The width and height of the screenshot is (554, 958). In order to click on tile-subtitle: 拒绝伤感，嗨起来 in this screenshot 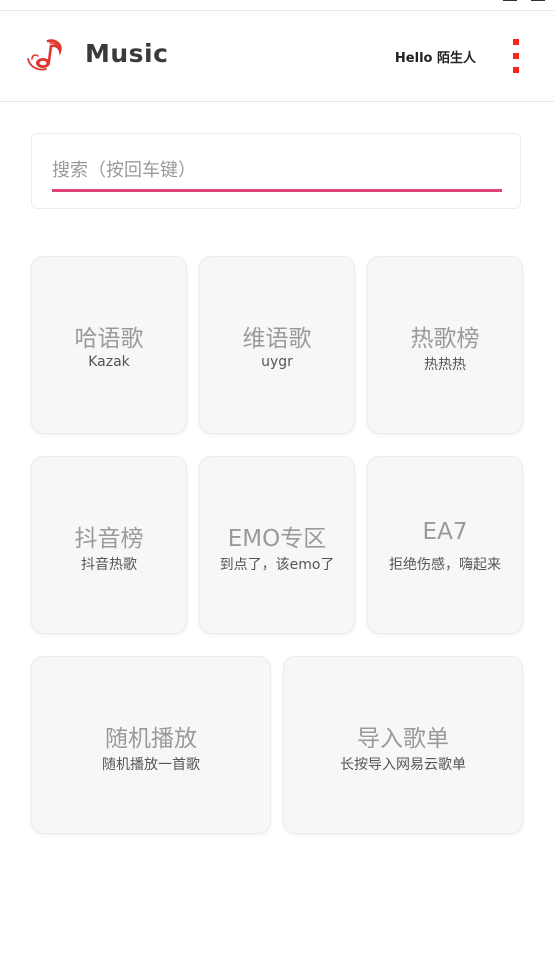, I will do `click(445, 565)`.